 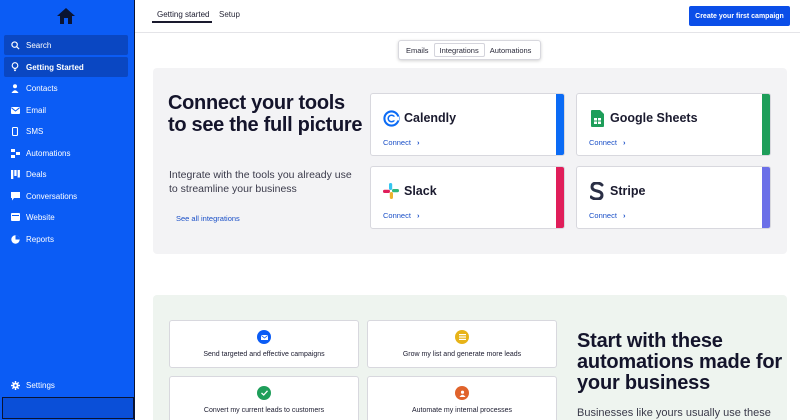 What do you see at coordinates (15, 239) in the screenshot?
I see `pie-chart-icon` at bounding box center [15, 239].